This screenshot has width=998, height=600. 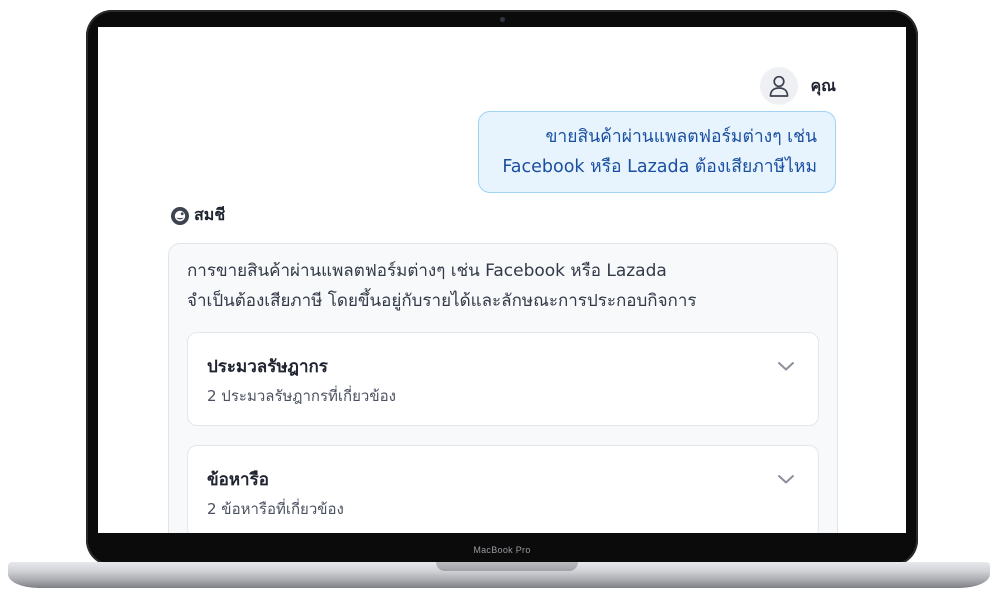 What do you see at coordinates (823, 85) in the screenshot?
I see `user-name: คุณ` at bounding box center [823, 85].